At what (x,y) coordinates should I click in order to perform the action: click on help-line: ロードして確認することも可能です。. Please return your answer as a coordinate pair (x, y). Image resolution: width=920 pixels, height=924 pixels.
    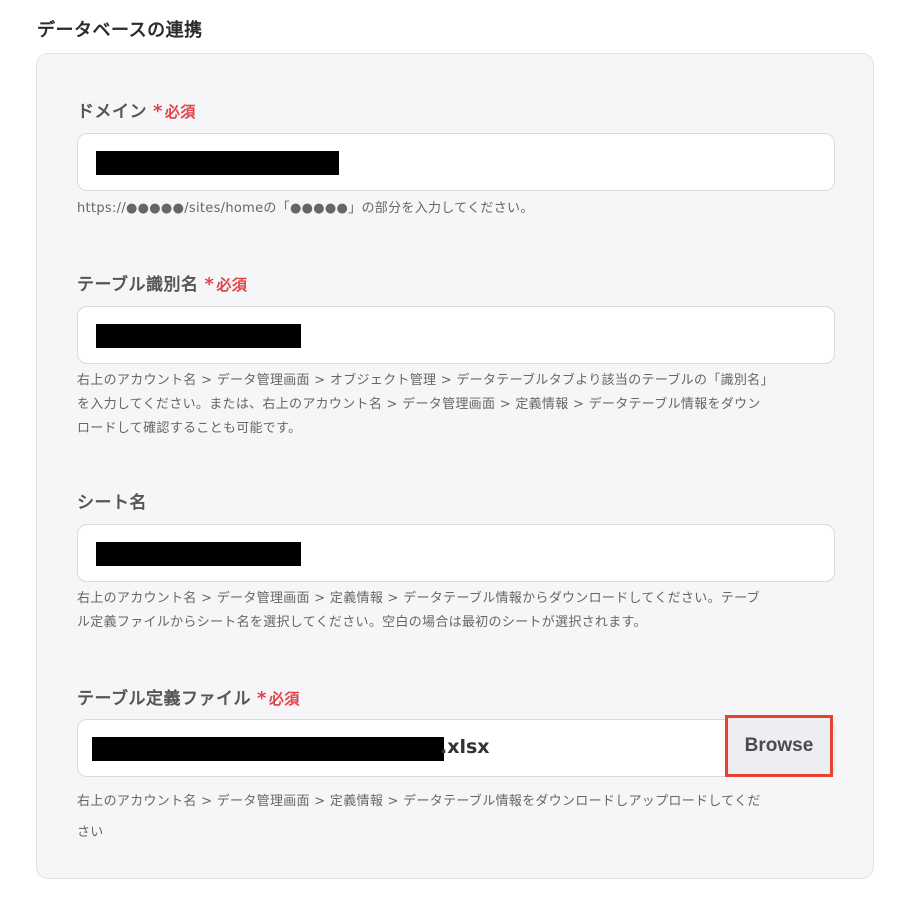
    Looking at the image, I should click on (189, 428).